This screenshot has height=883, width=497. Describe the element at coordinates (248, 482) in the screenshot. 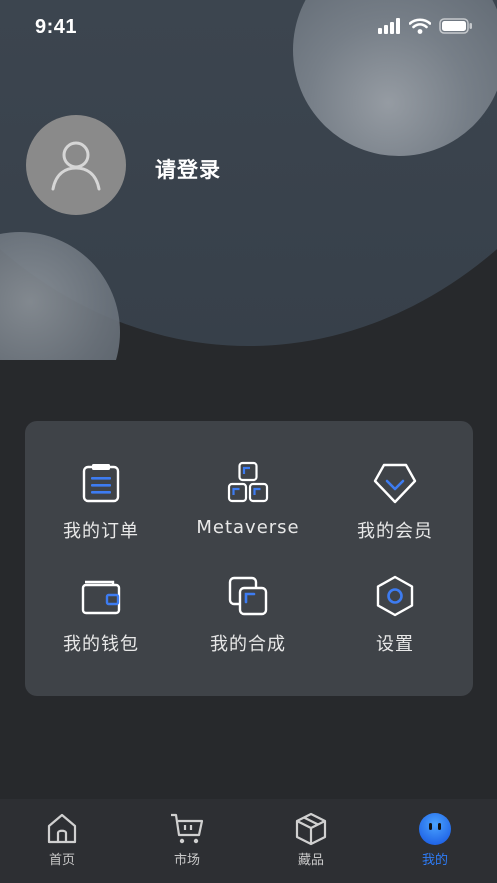

I see `metaverse-blocks-icon` at that location.